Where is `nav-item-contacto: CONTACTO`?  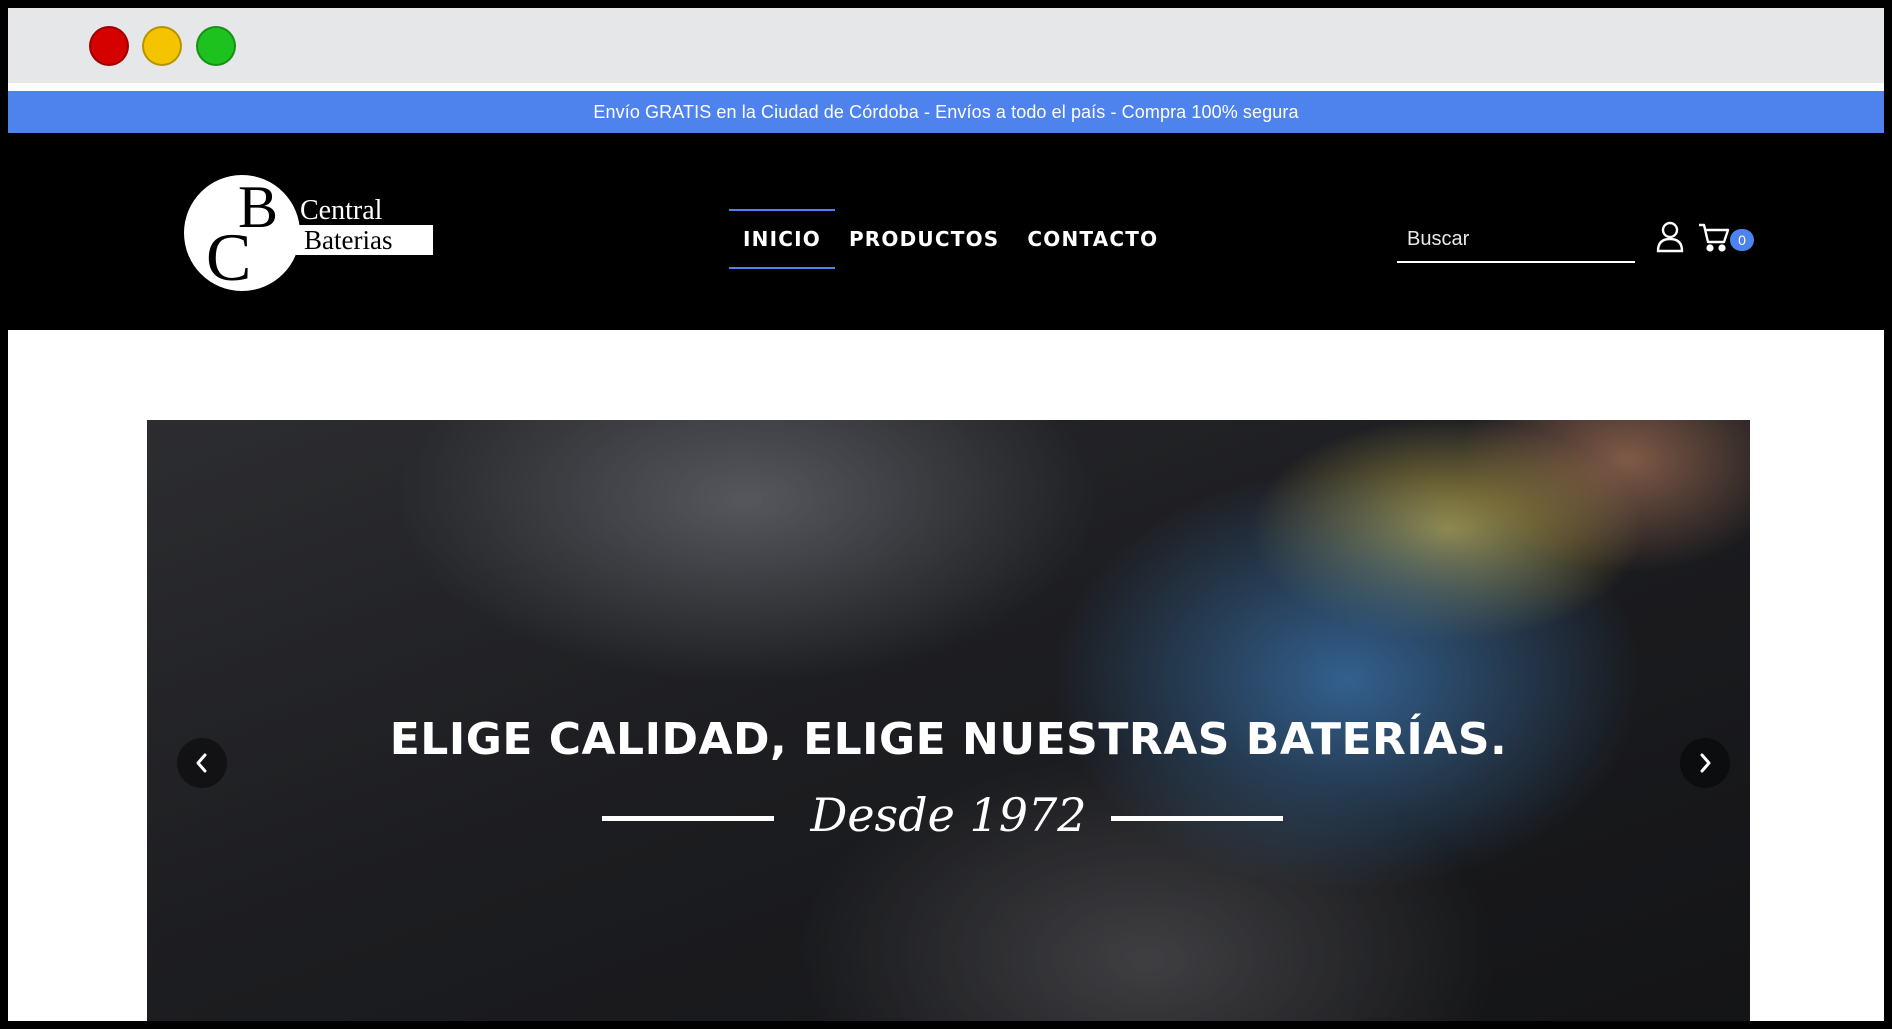 nav-item-contacto: CONTACTO is located at coordinates (1092, 239).